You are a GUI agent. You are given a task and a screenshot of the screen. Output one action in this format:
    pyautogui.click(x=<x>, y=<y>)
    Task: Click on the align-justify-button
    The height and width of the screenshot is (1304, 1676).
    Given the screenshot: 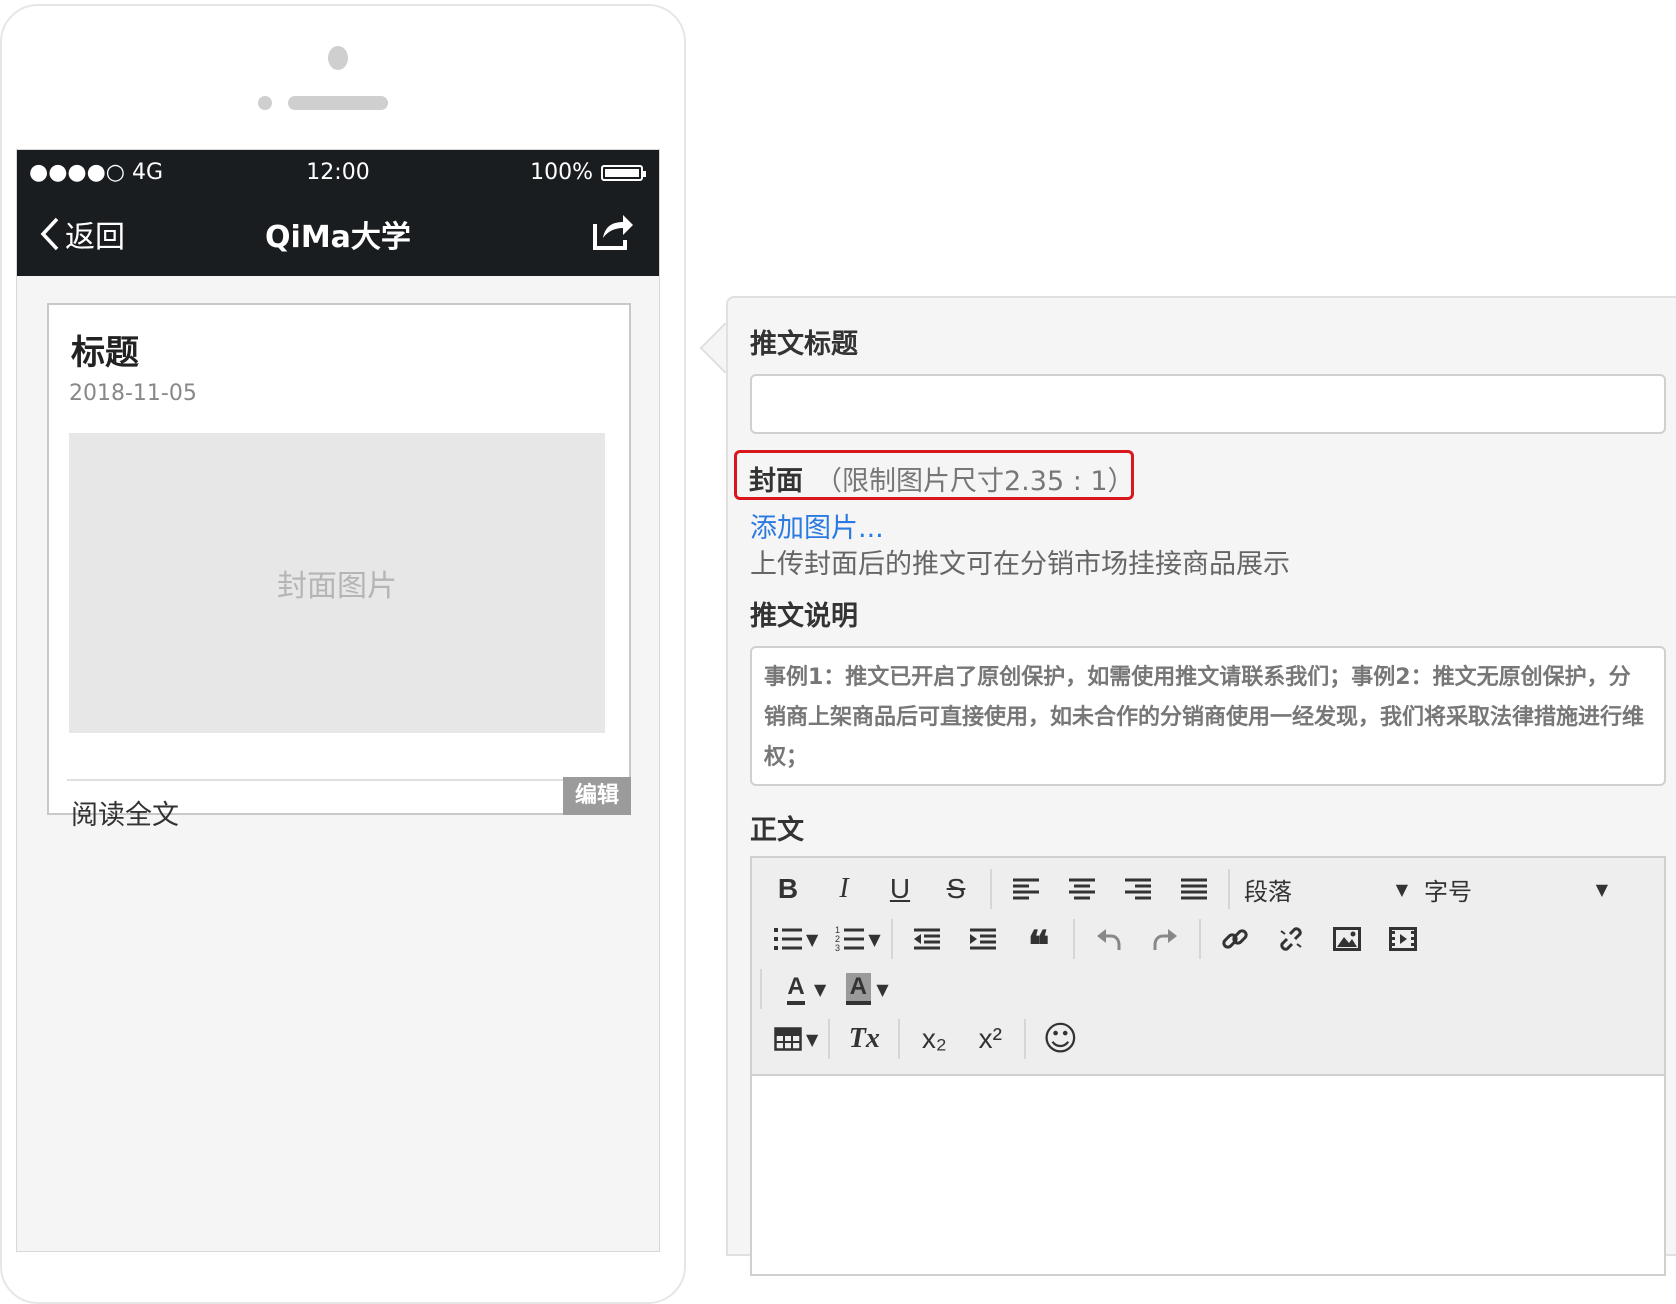 What is the action you would take?
    pyautogui.click(x=1194, y=889)
    